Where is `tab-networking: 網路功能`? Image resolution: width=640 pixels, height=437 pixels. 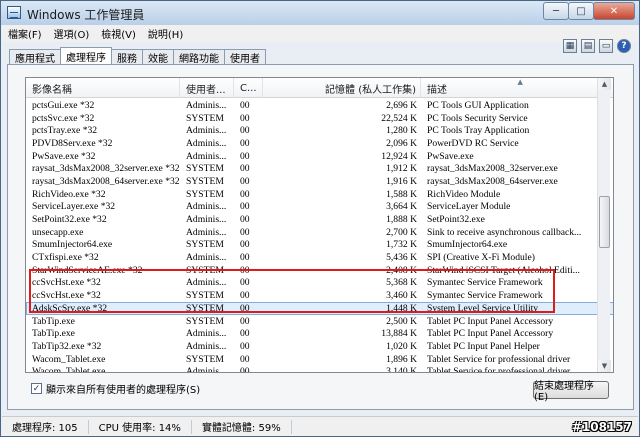 tab-networking: 網路功能 is located at coordinates (199, 57).